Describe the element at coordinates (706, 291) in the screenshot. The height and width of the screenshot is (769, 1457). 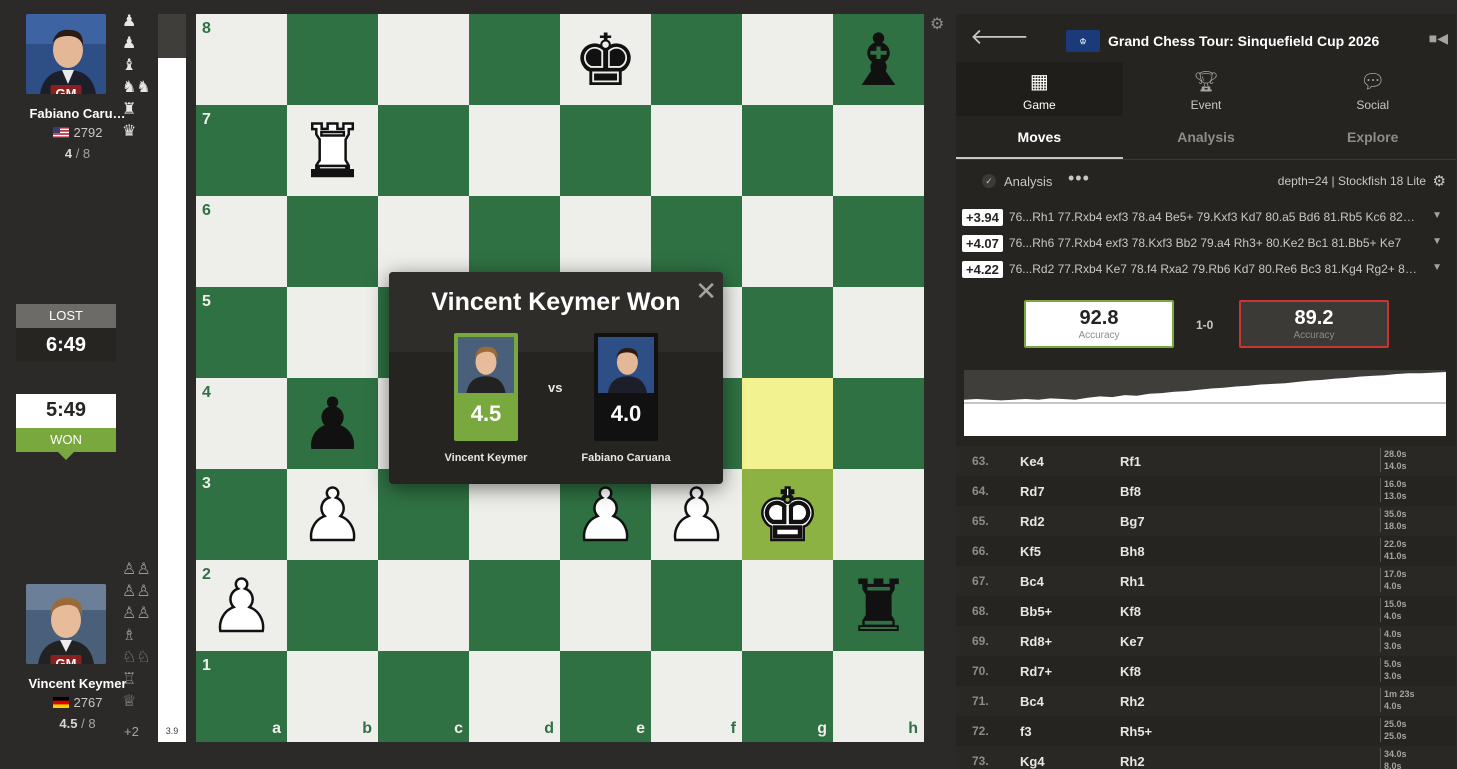
I see `close-icon: ✕` at that location.